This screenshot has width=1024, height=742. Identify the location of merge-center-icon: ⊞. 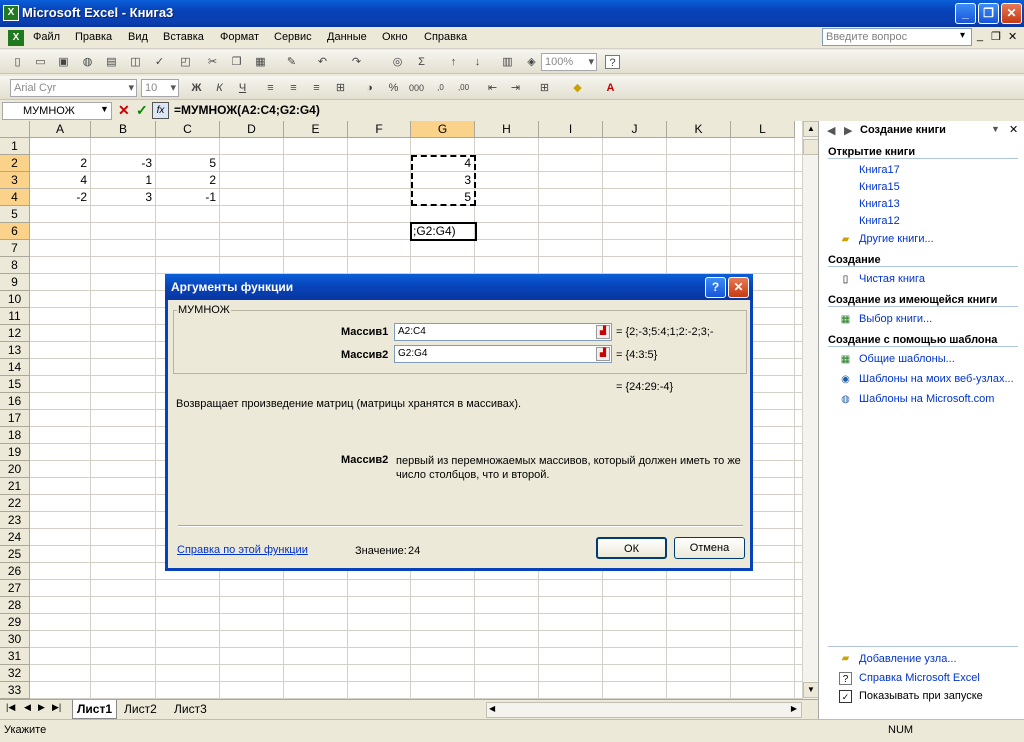
(340, 88).